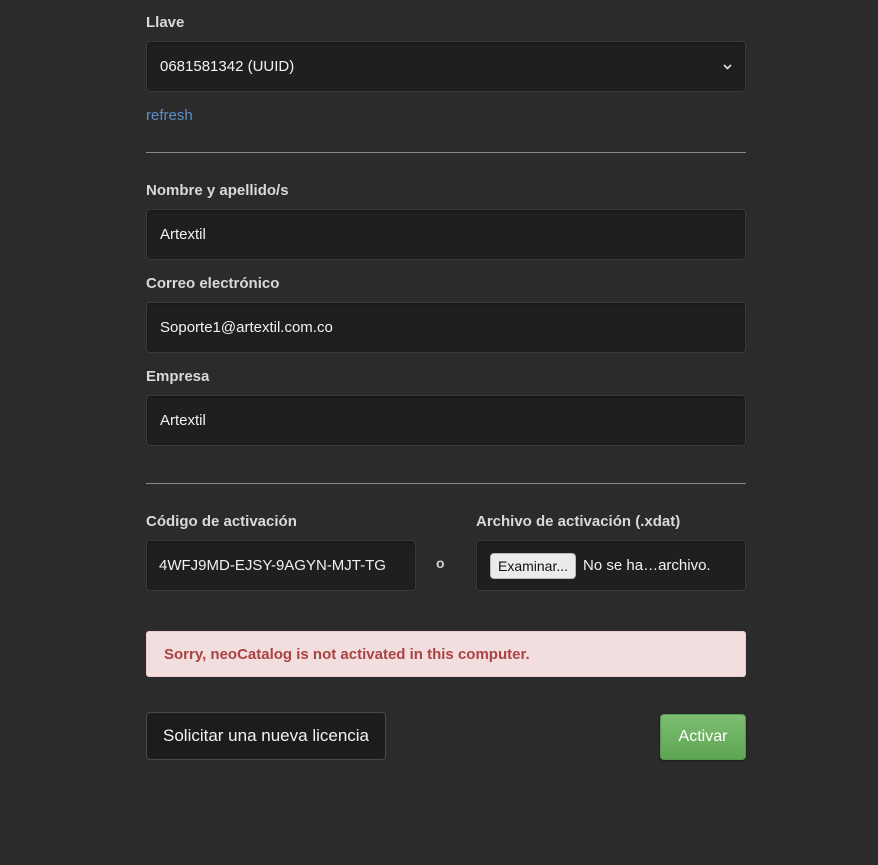  What do you see at coordinates (169, 115) in the screenshot?
I see `refresh-link: refresh` at bounding box center [169, 115].